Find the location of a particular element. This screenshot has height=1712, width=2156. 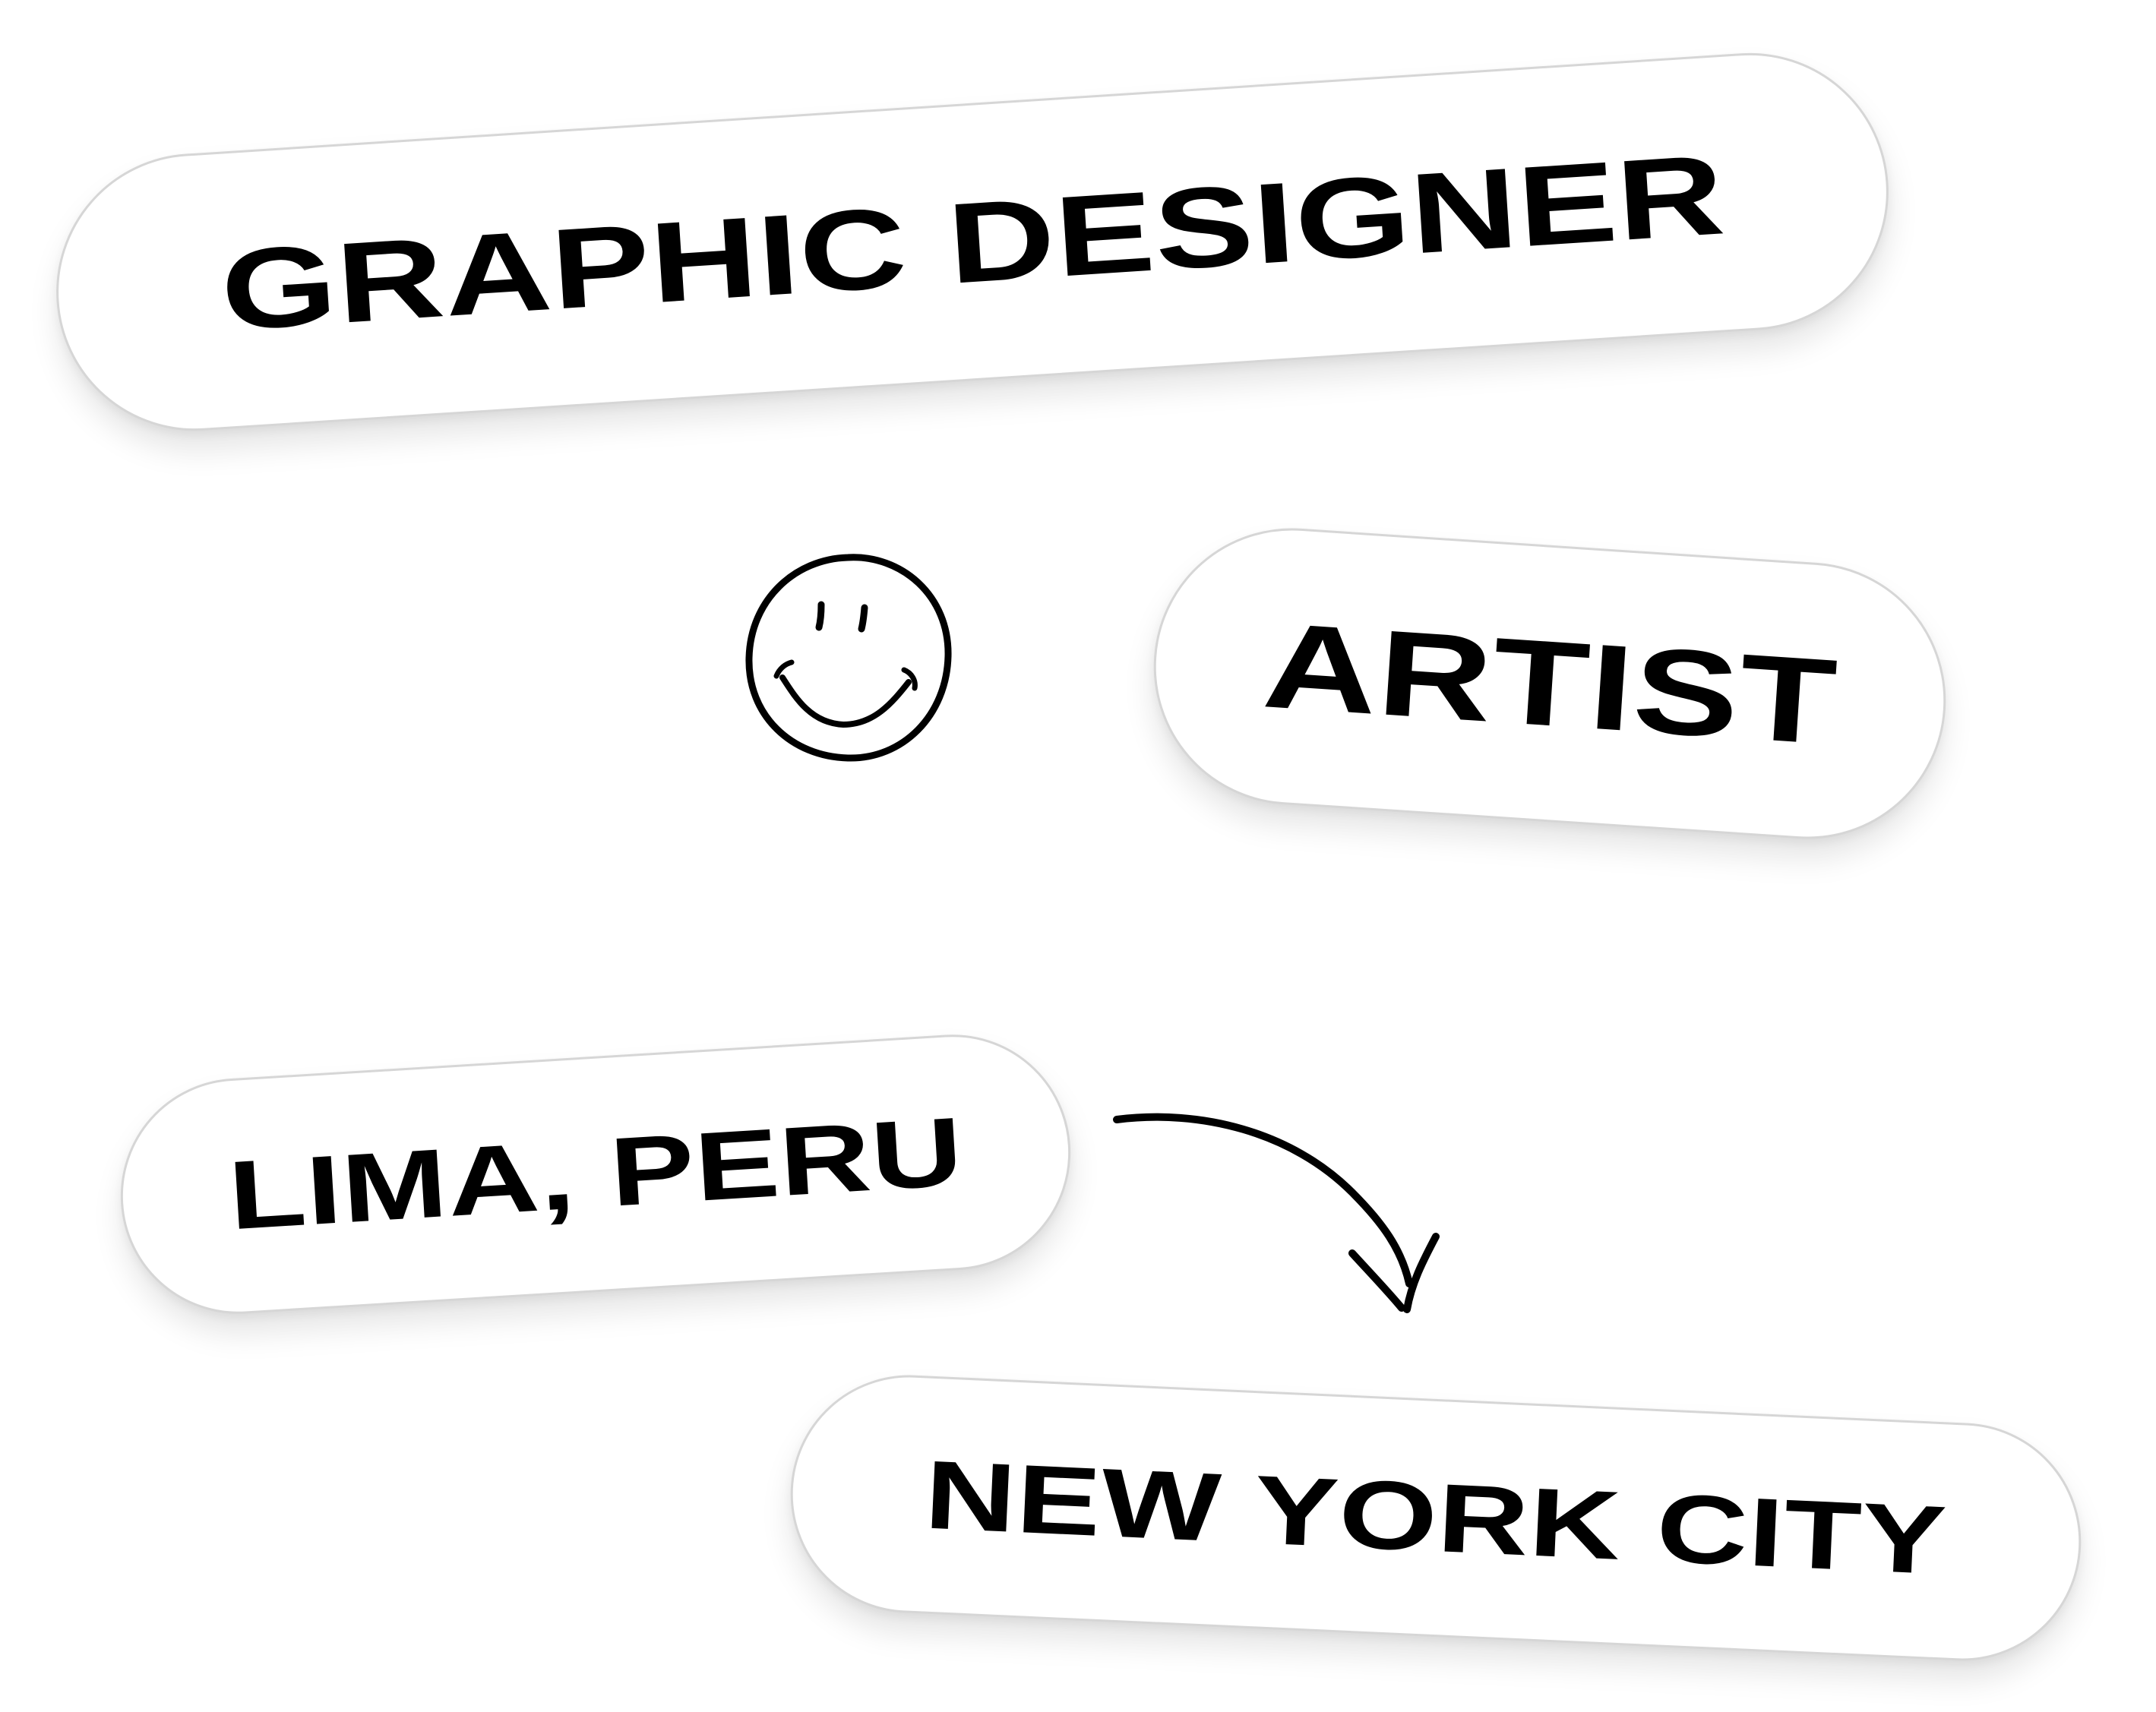

tag-graphic-designer-label: GRAPHIC DESIGNER is located at coordinates (972, 242).